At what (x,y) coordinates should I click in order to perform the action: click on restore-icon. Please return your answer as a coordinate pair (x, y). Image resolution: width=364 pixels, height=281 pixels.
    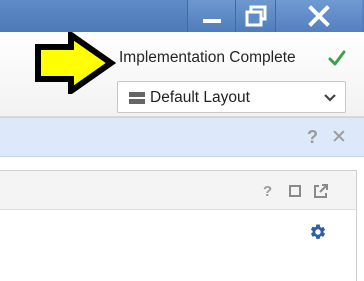
    Looking at the image, I should click on (256, 16).